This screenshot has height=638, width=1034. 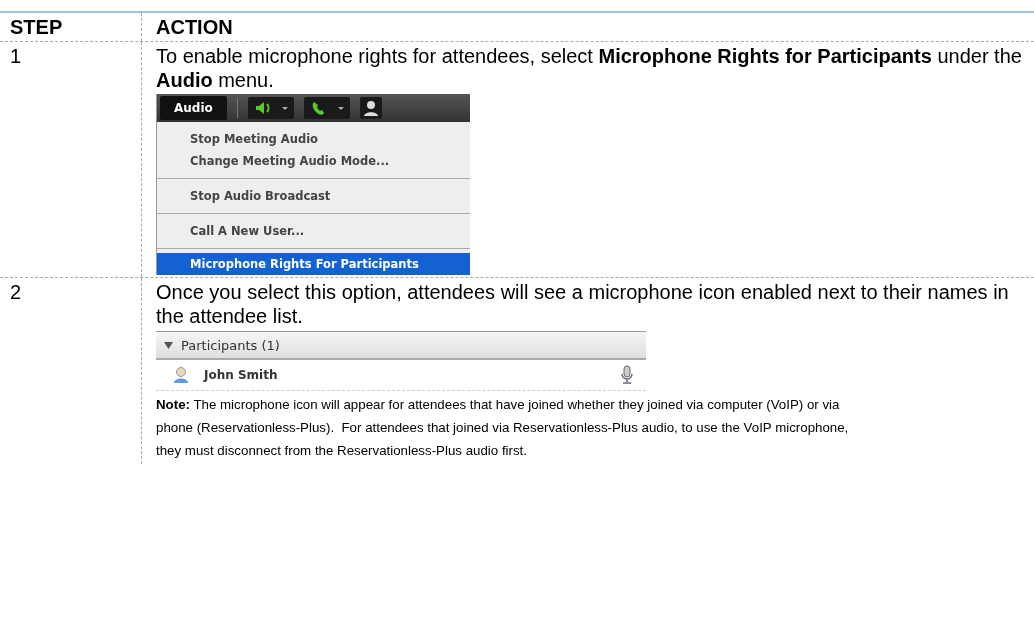 I want to click on participants-header: Participants (1), so click(x=401, y=345).